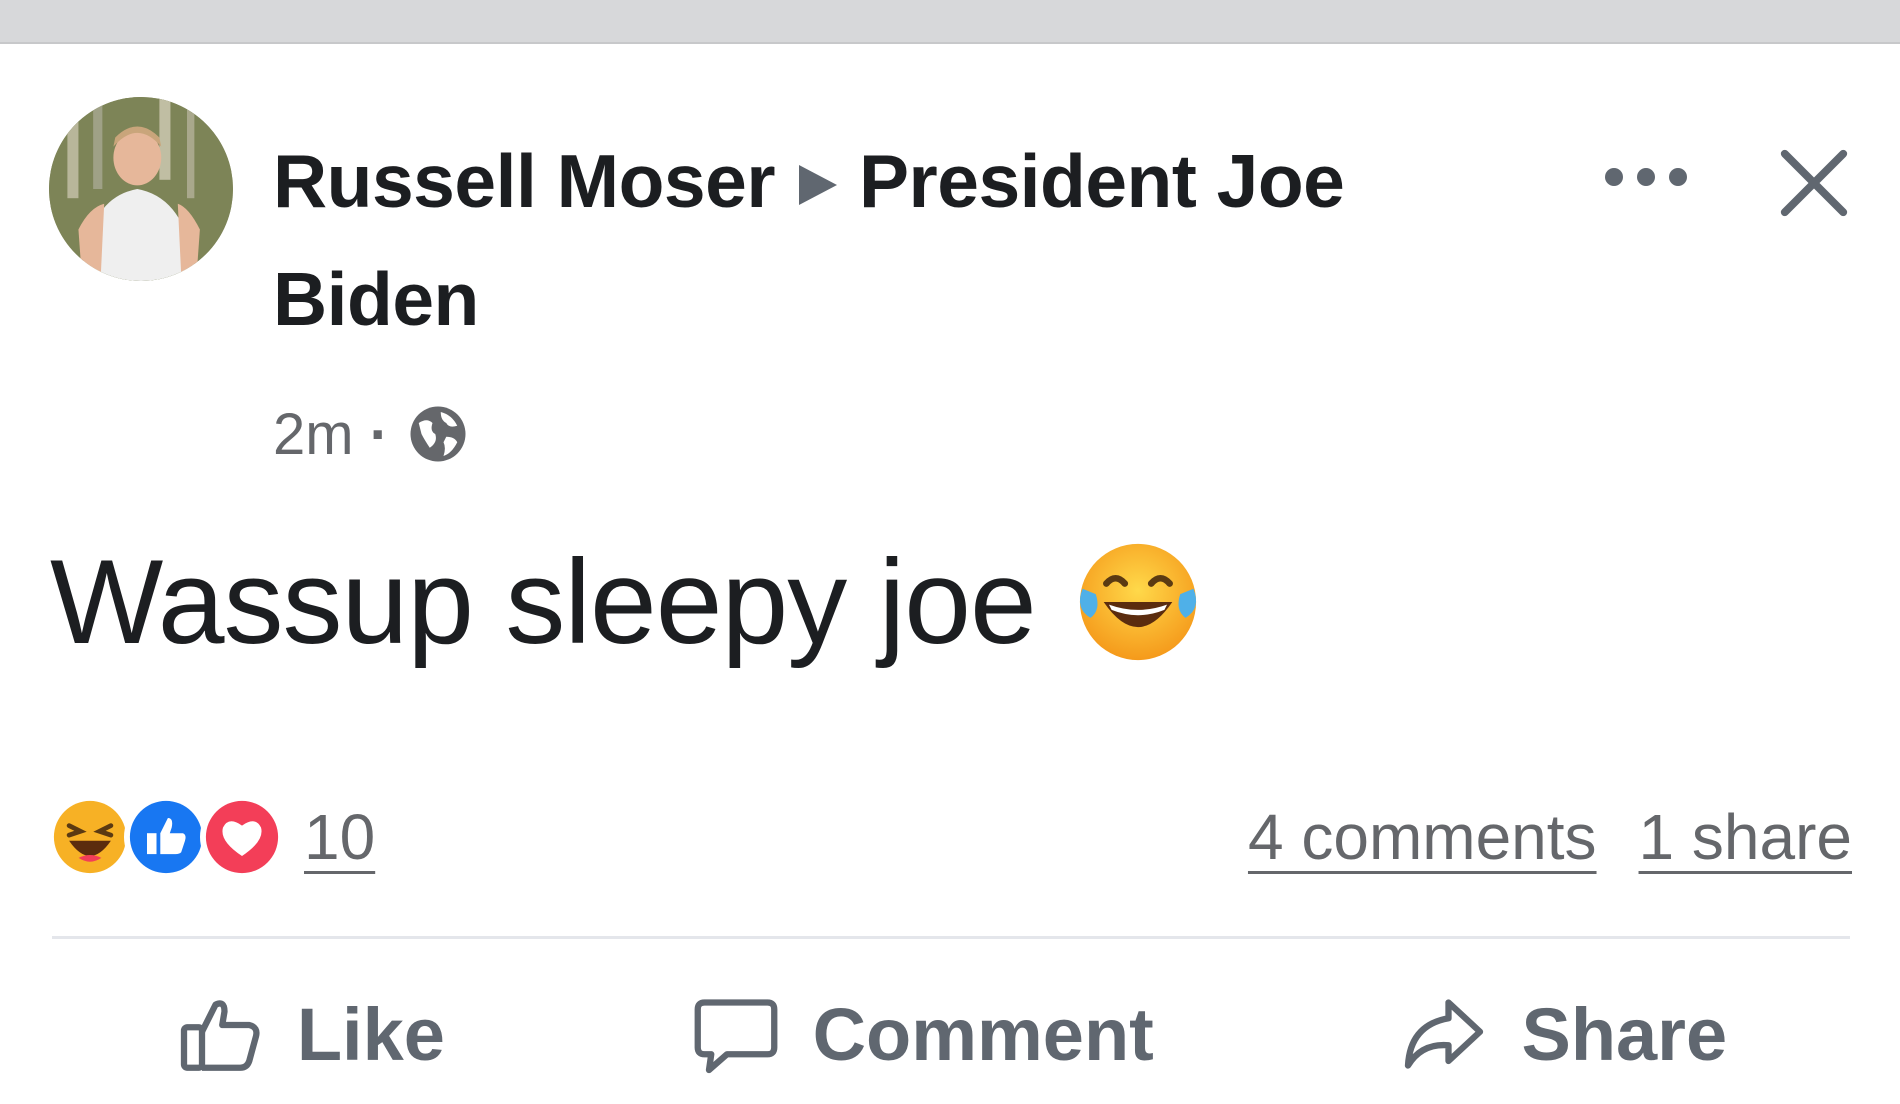  What do you see at coordinates (1745, 837) in the screenshot?
I see `shares-count-link: 1 share` at bounding box center [1745, 837].